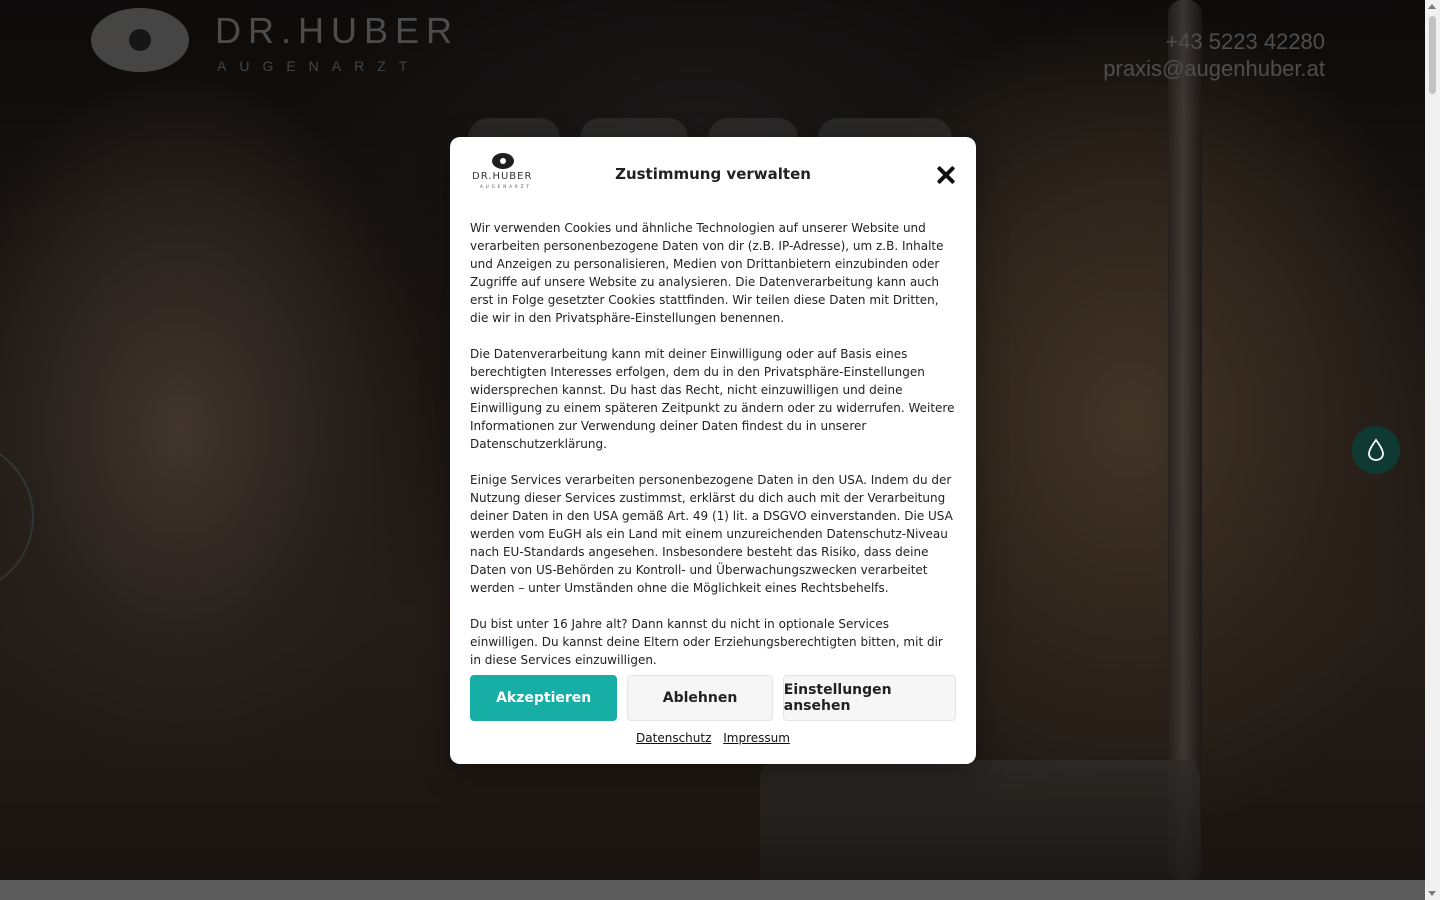 Image resolution: width=1440 pixels, height=900 pixels. I want to click on dialog-title: Zustimmung verwalten, so click(713, 174).